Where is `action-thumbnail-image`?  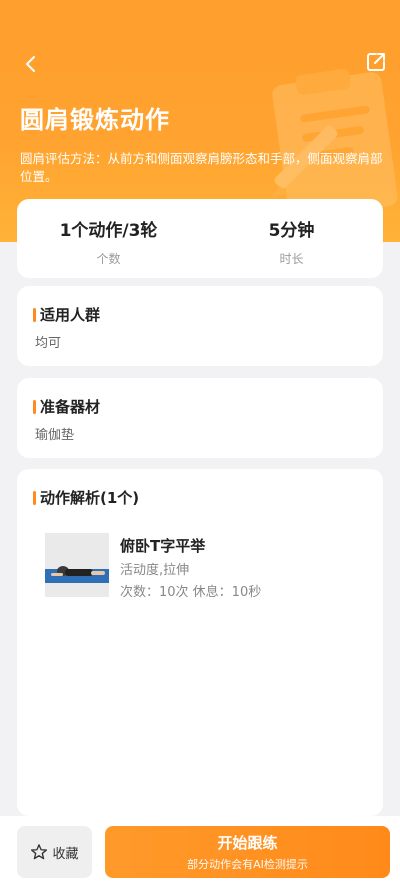
action-thumbnail-image is located at coordinates (77, 565).